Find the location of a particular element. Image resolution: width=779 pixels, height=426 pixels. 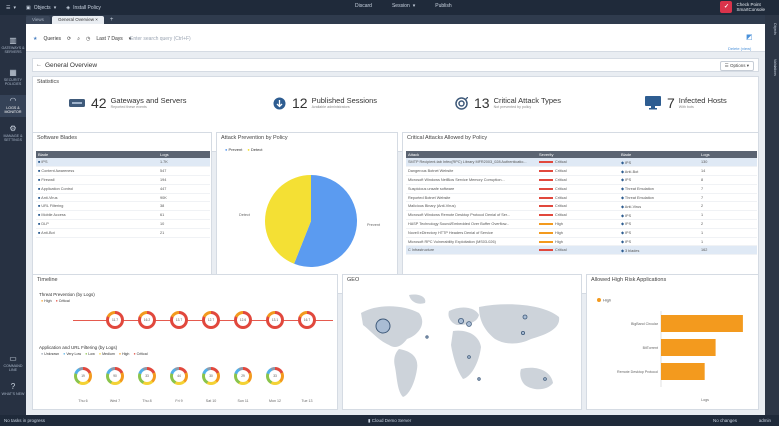

threat-day-ring: 13.1 is located at coordinates (275, 320).